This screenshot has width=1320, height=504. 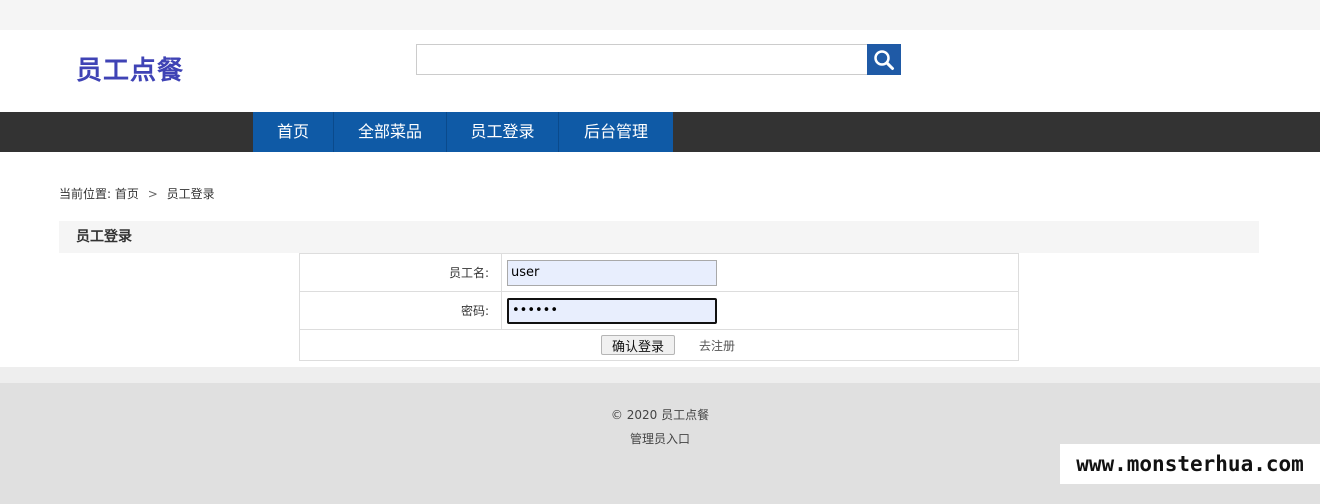 I want to click on breadcrumb: 当前位置: 首页 > 员工登录, so click(x=137, y=194).